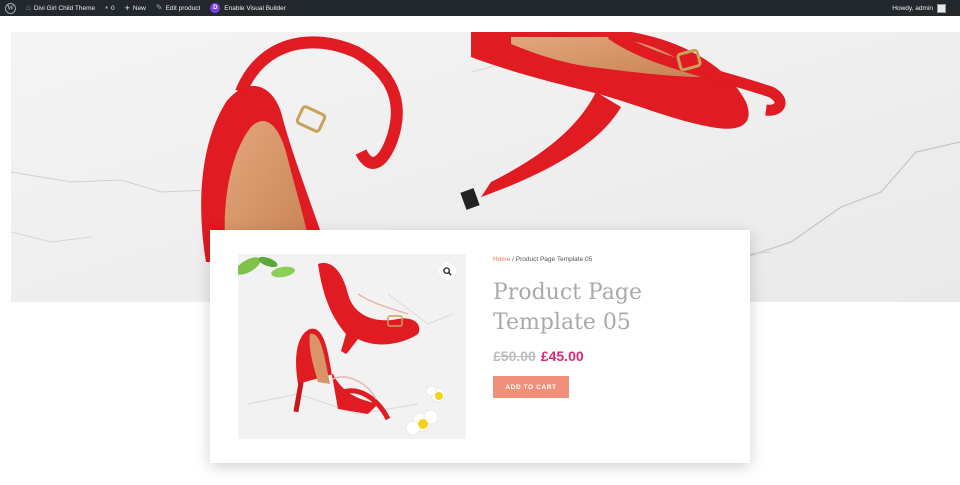 This screenshot has height=485, width=960. I want to click on divi-logo-icon: D, so click(215, 8).